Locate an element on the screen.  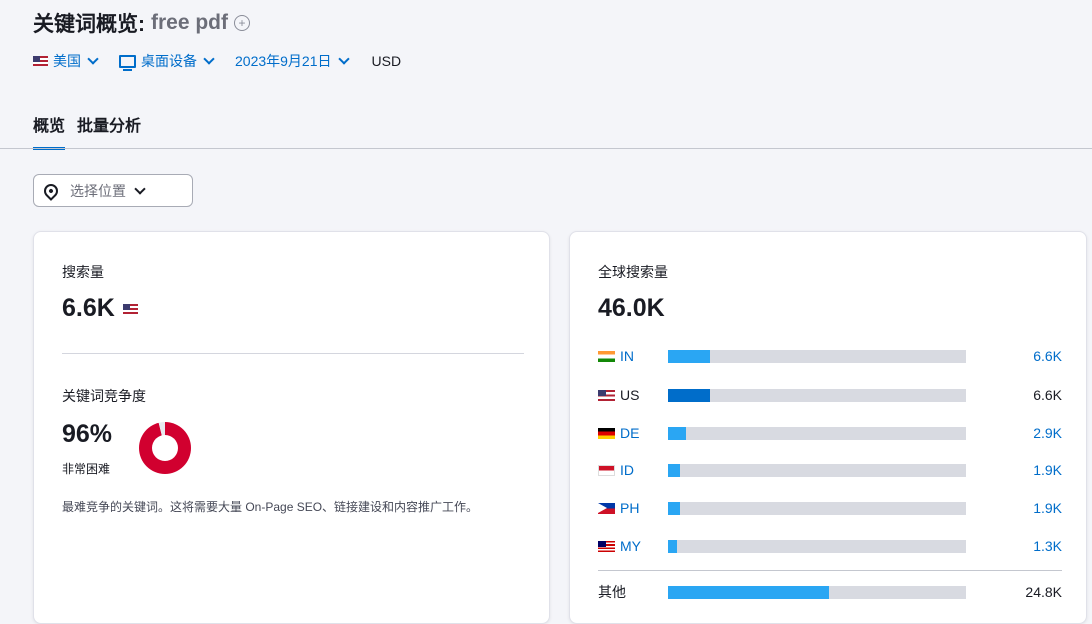
tab-bar: 概览 批量分析 is located at coordinates (93, 131).